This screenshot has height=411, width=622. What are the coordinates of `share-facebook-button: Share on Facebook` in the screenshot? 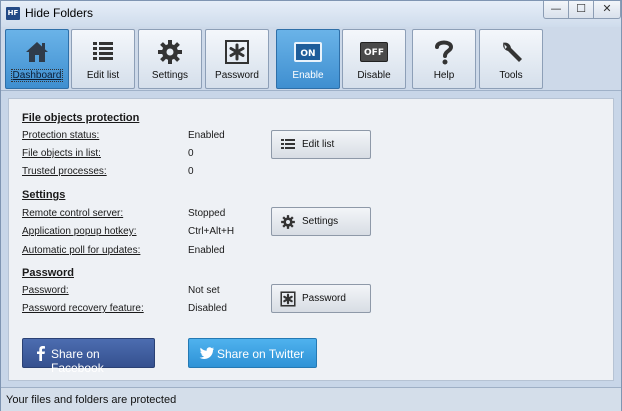 It's located at (88, 356).